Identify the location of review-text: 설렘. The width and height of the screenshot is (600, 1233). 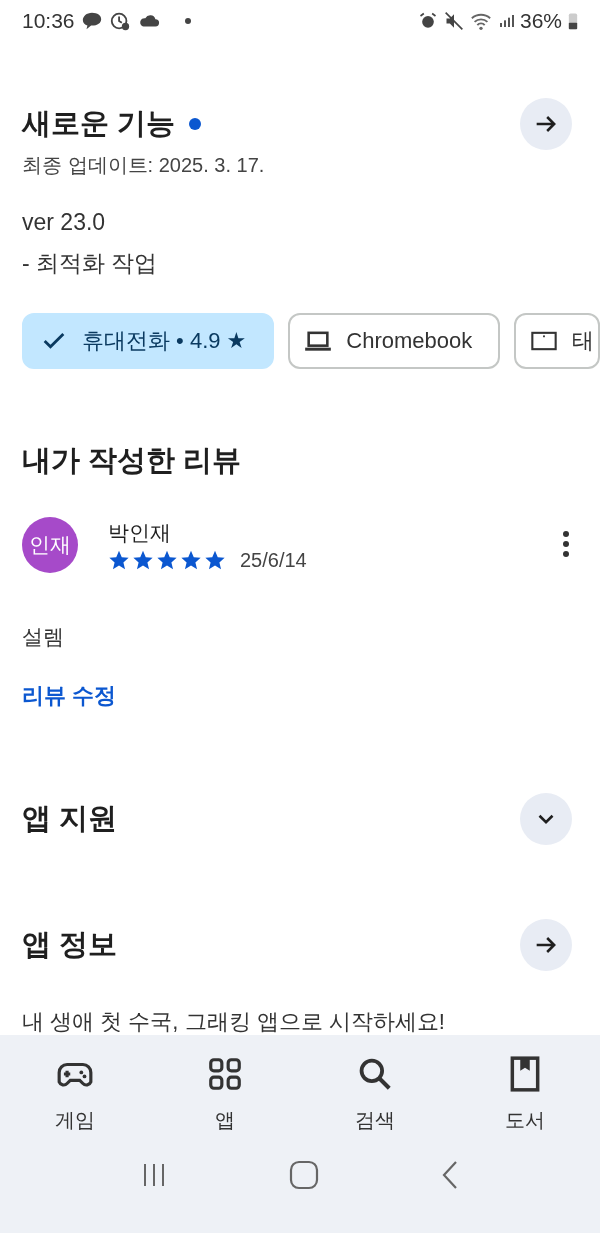
(43, 637).